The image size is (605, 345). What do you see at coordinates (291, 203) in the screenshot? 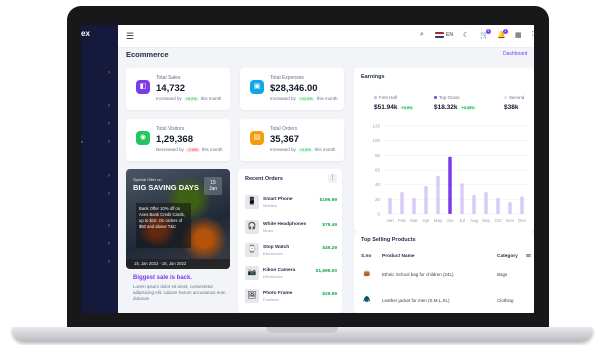
I see `list-item: 📱 Smart Phone Mobiles $199.99` at bounding box center [291, 203].